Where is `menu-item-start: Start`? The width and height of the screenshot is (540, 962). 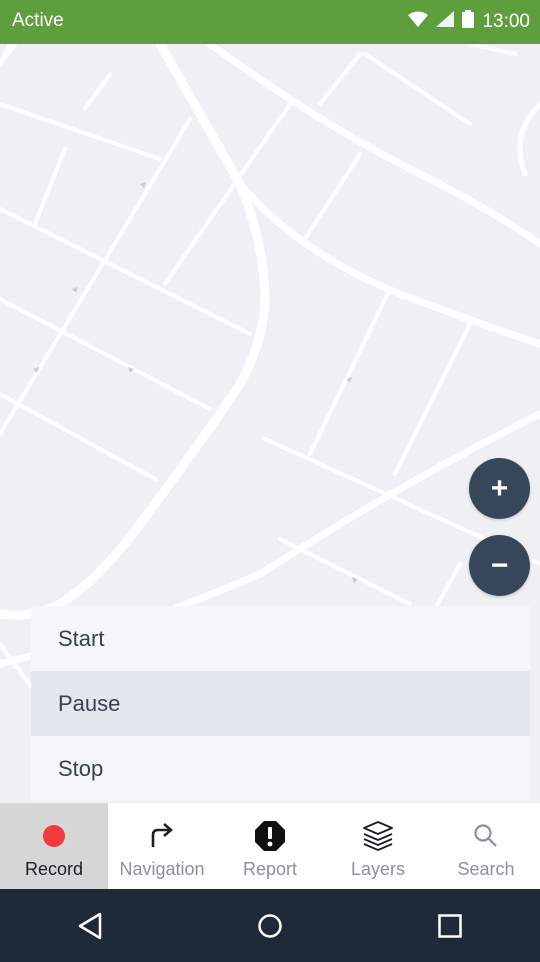
menu-item-start: Start is located at coordinates (280, 638).